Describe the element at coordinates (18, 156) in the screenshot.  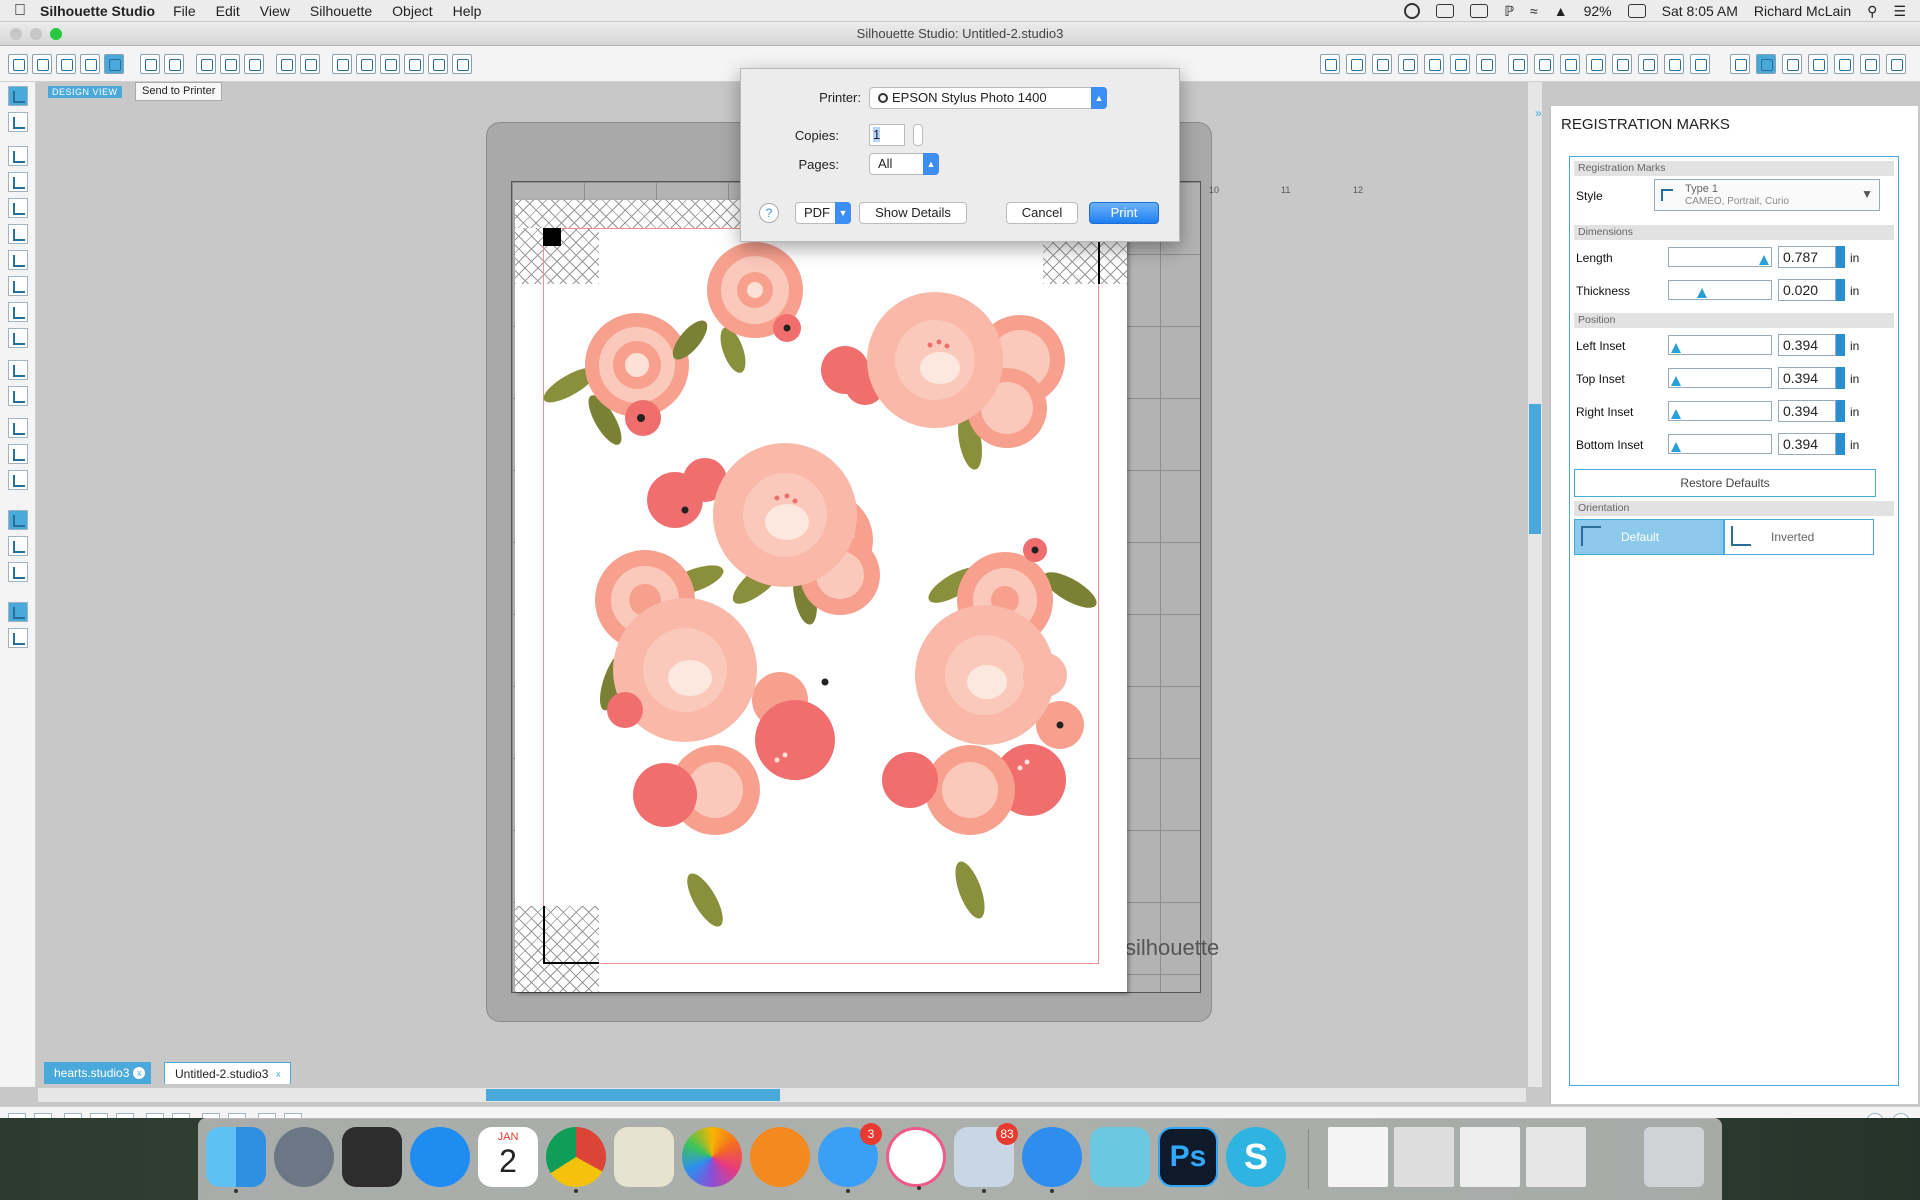
I see `line-tool` at that location.